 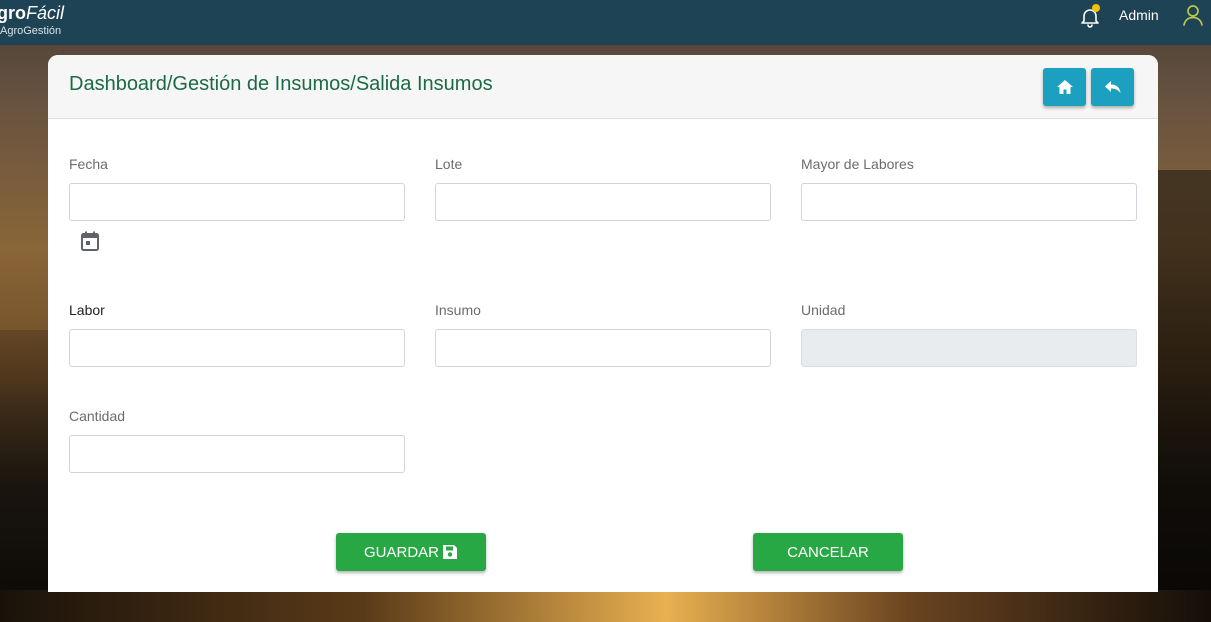 I want to click on lote-label: Lote, so click(x=449, y=164).